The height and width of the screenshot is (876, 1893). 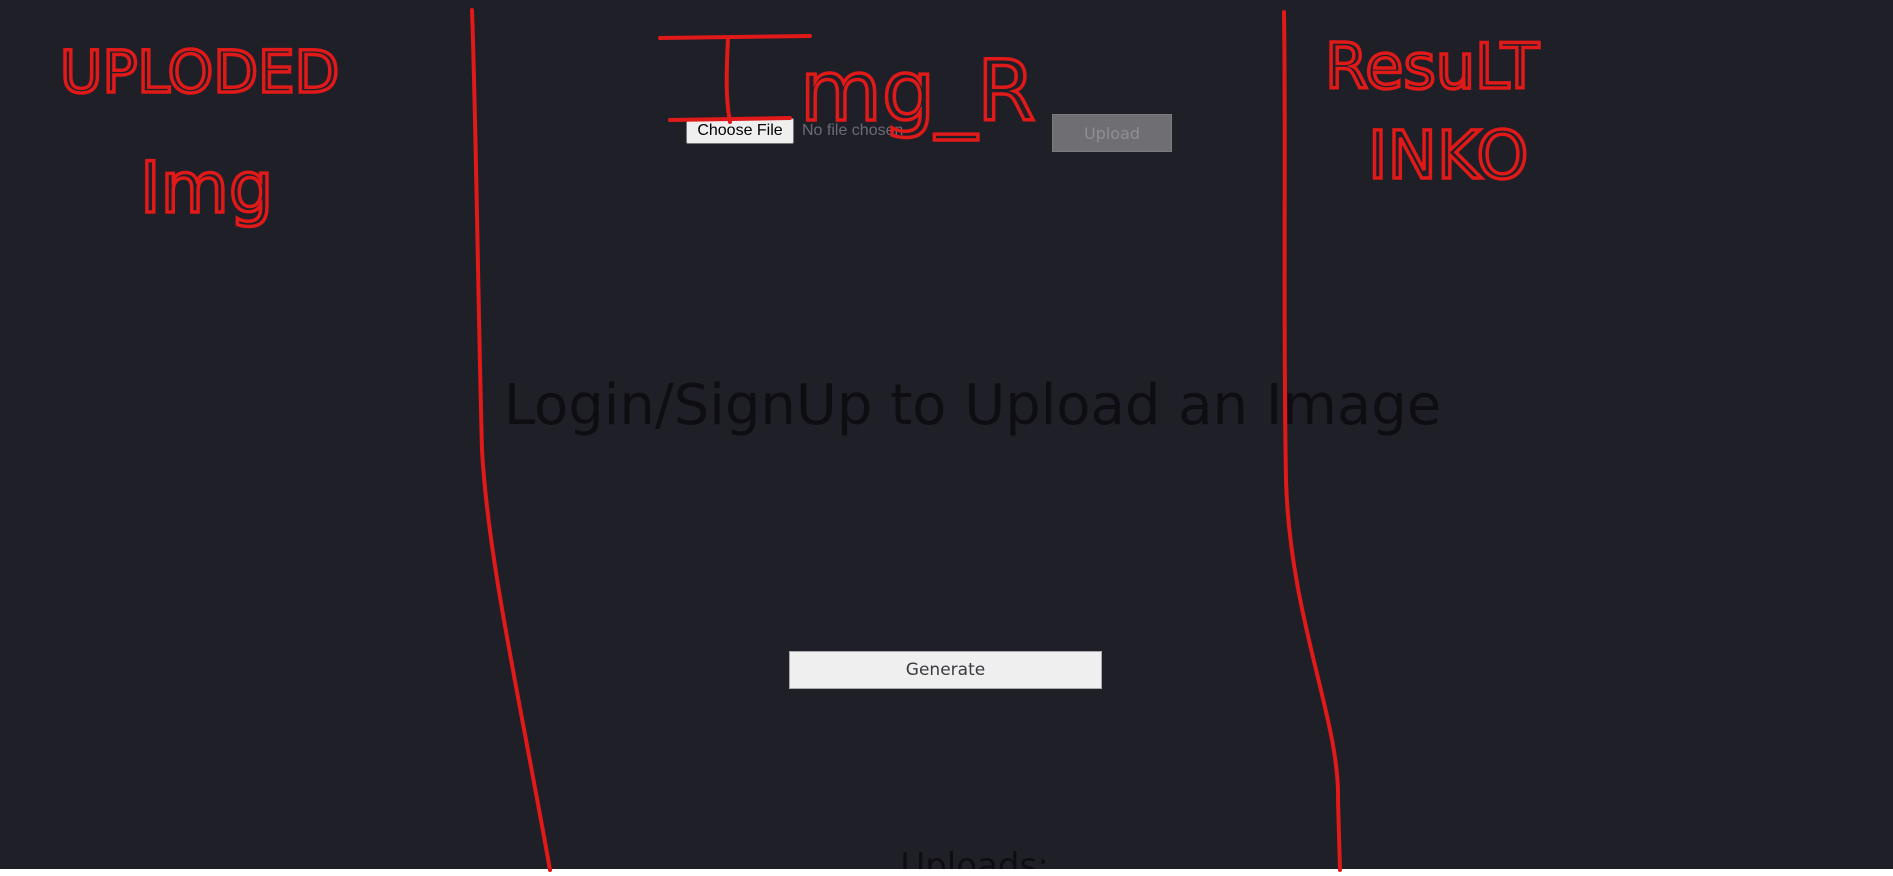 What do you see at coordinates (972, 405) in the screenshot?
I see `login-prompt: Login/SignUp to Upload an Image` at bounding box center [972, 405].